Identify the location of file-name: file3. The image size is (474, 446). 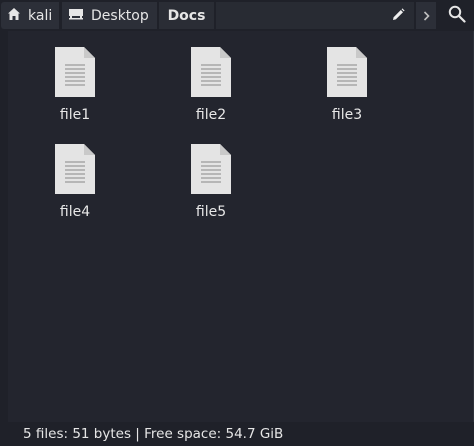
(347, 115).